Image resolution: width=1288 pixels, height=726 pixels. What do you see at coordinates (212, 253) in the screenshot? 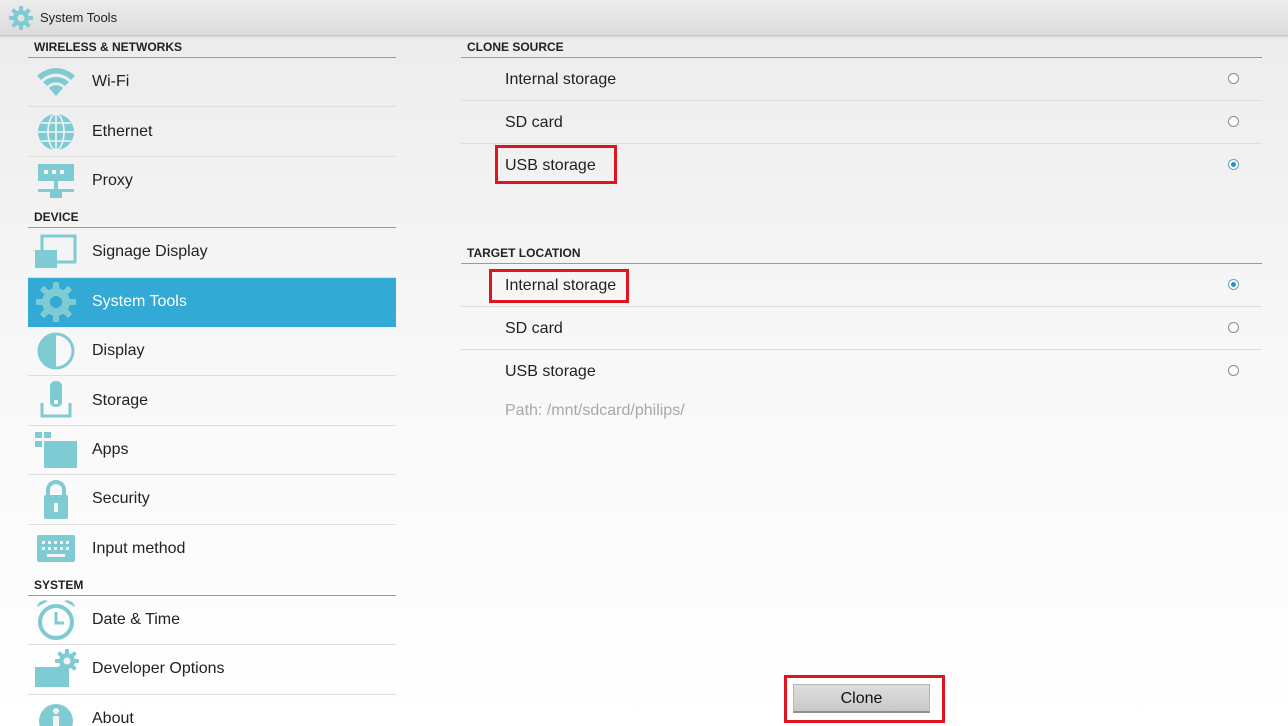
I see `sidebar-item-signage-display: Signage Display` at bounding box center [212, 253].